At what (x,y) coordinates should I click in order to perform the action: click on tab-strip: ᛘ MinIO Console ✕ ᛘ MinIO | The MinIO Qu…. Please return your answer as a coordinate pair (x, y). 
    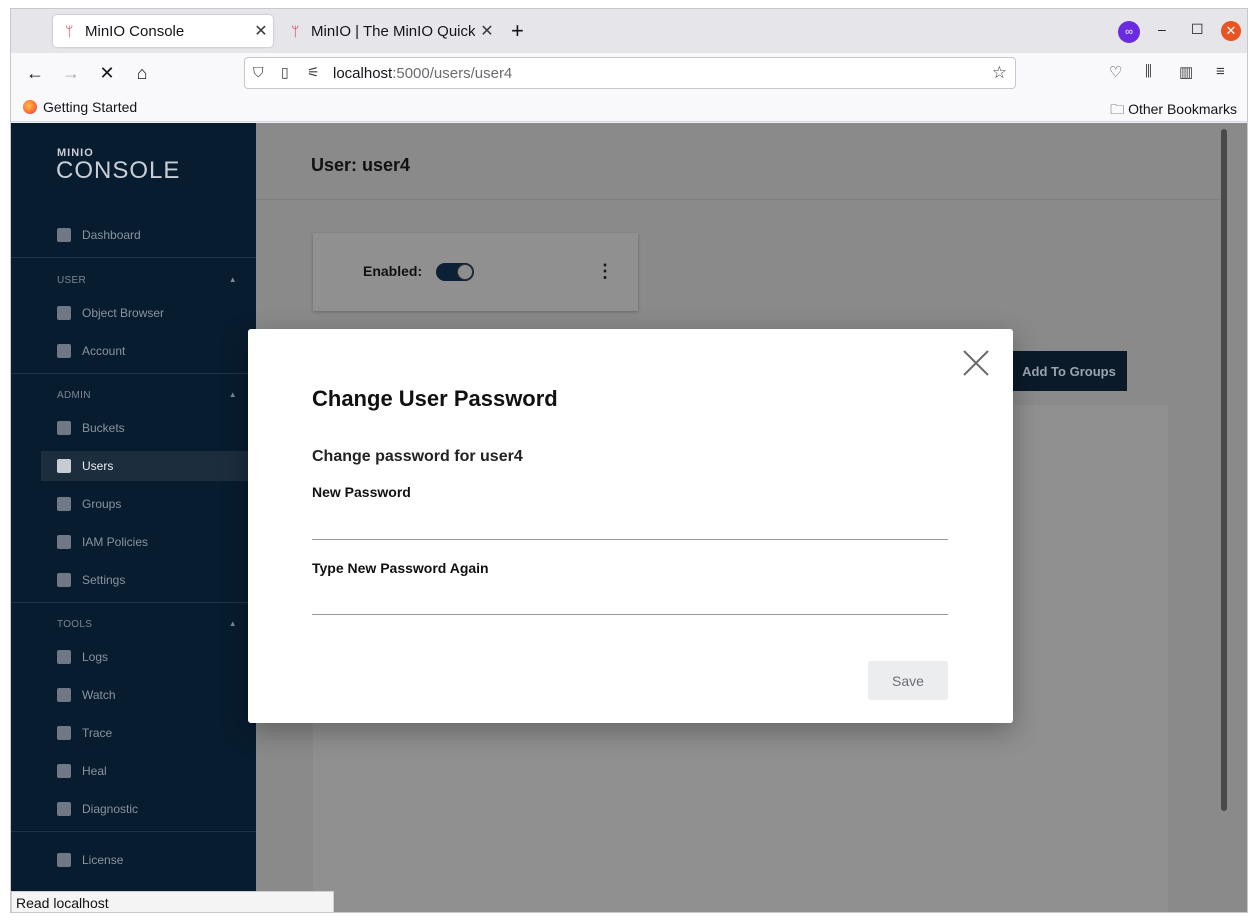
    Looking at the image, I should click on (629, 31).